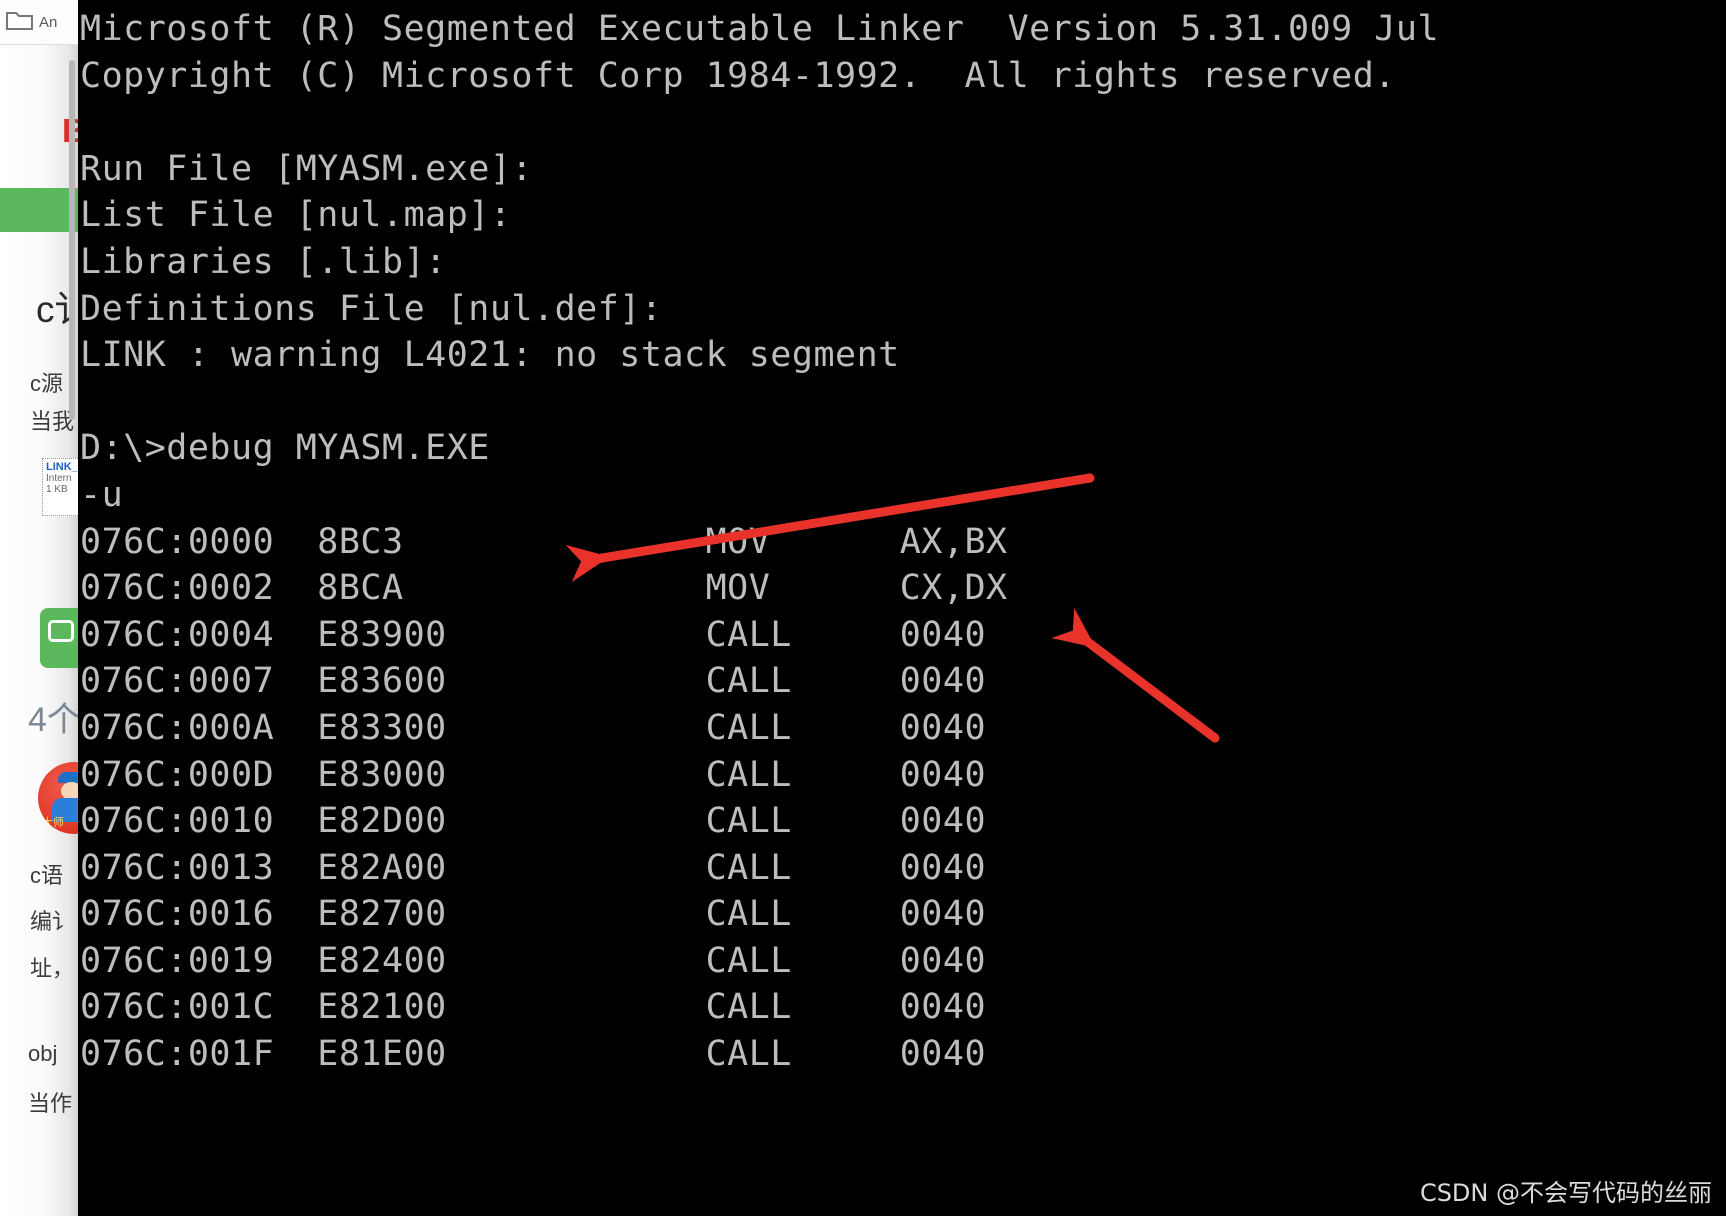  Describe the element at coordinates (533, 727) in the screenshot. I see `disassembly-row: 076C:000A E83300 CALL 0040` at that location.